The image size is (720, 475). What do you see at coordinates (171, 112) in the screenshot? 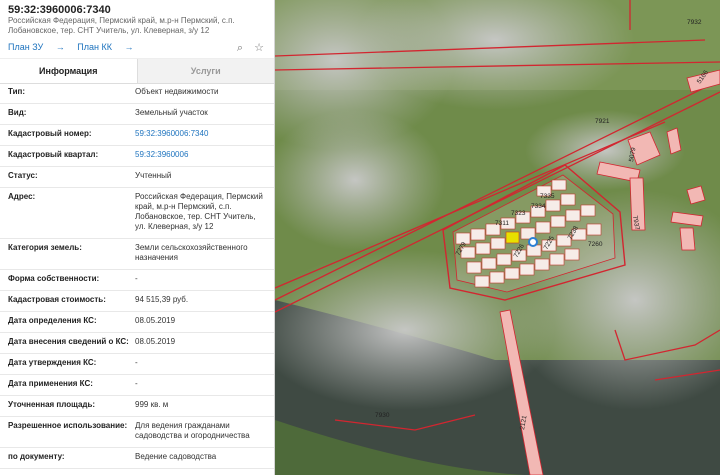
I see `row-value: Земельный участок` at bounding box center [171, 112].